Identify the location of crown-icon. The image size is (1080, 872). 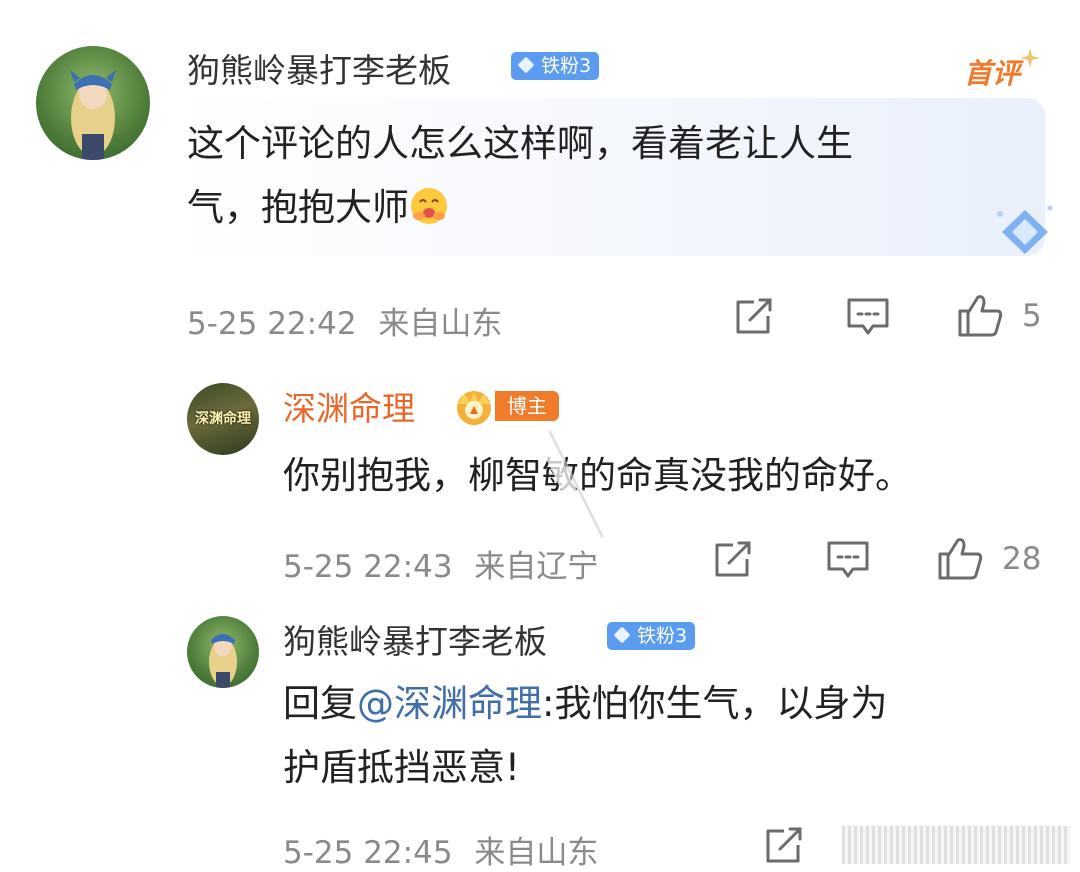
(474, 408).